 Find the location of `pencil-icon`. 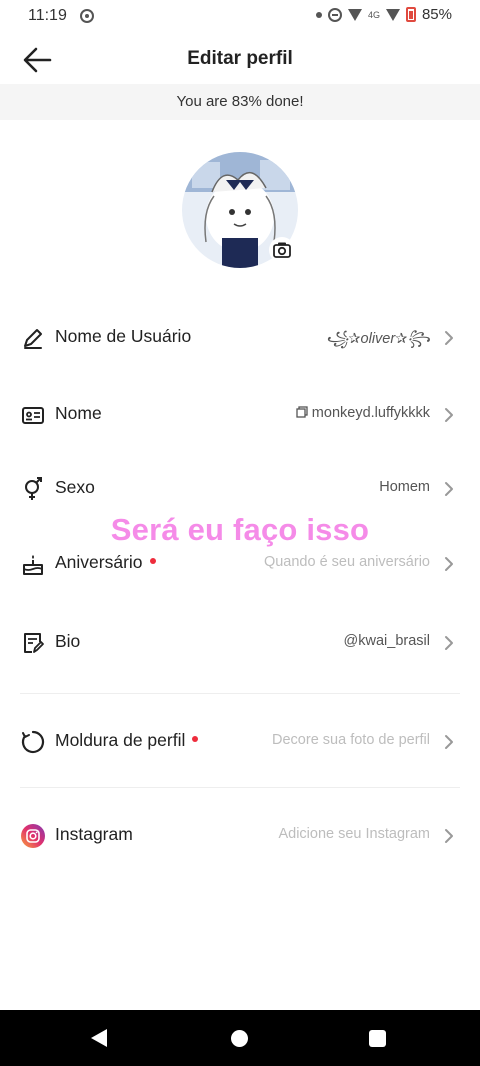

pencil-icon is located at coordinates (33, 339).